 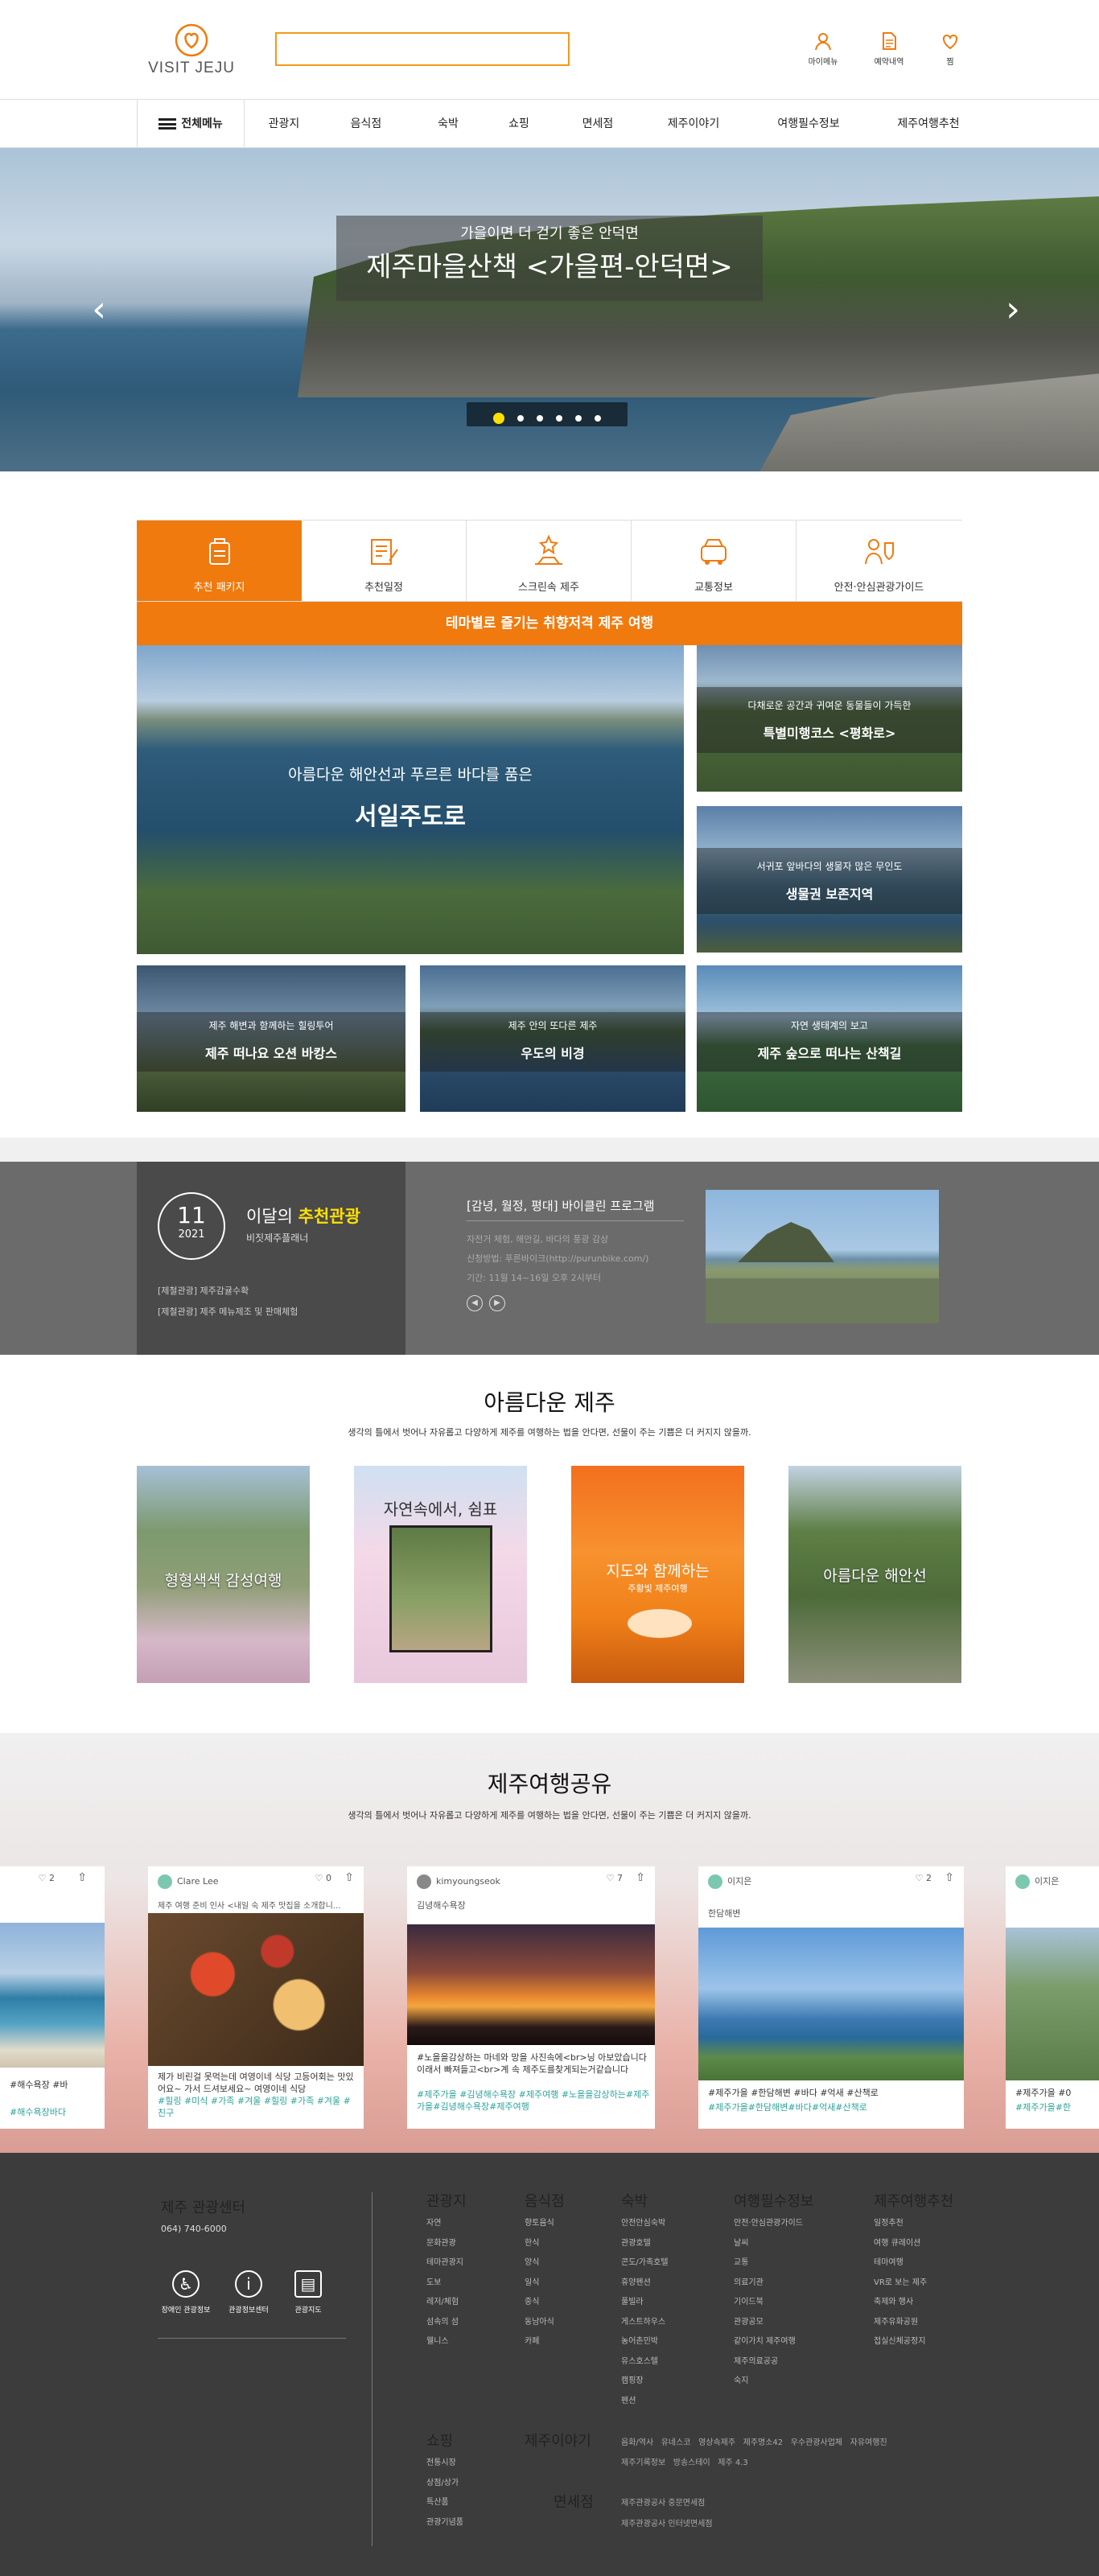 What do you see at coordinates (768, 2382) in the screenshot?
I see `footer-link: 숙지` at bounding box center [768, 2382].